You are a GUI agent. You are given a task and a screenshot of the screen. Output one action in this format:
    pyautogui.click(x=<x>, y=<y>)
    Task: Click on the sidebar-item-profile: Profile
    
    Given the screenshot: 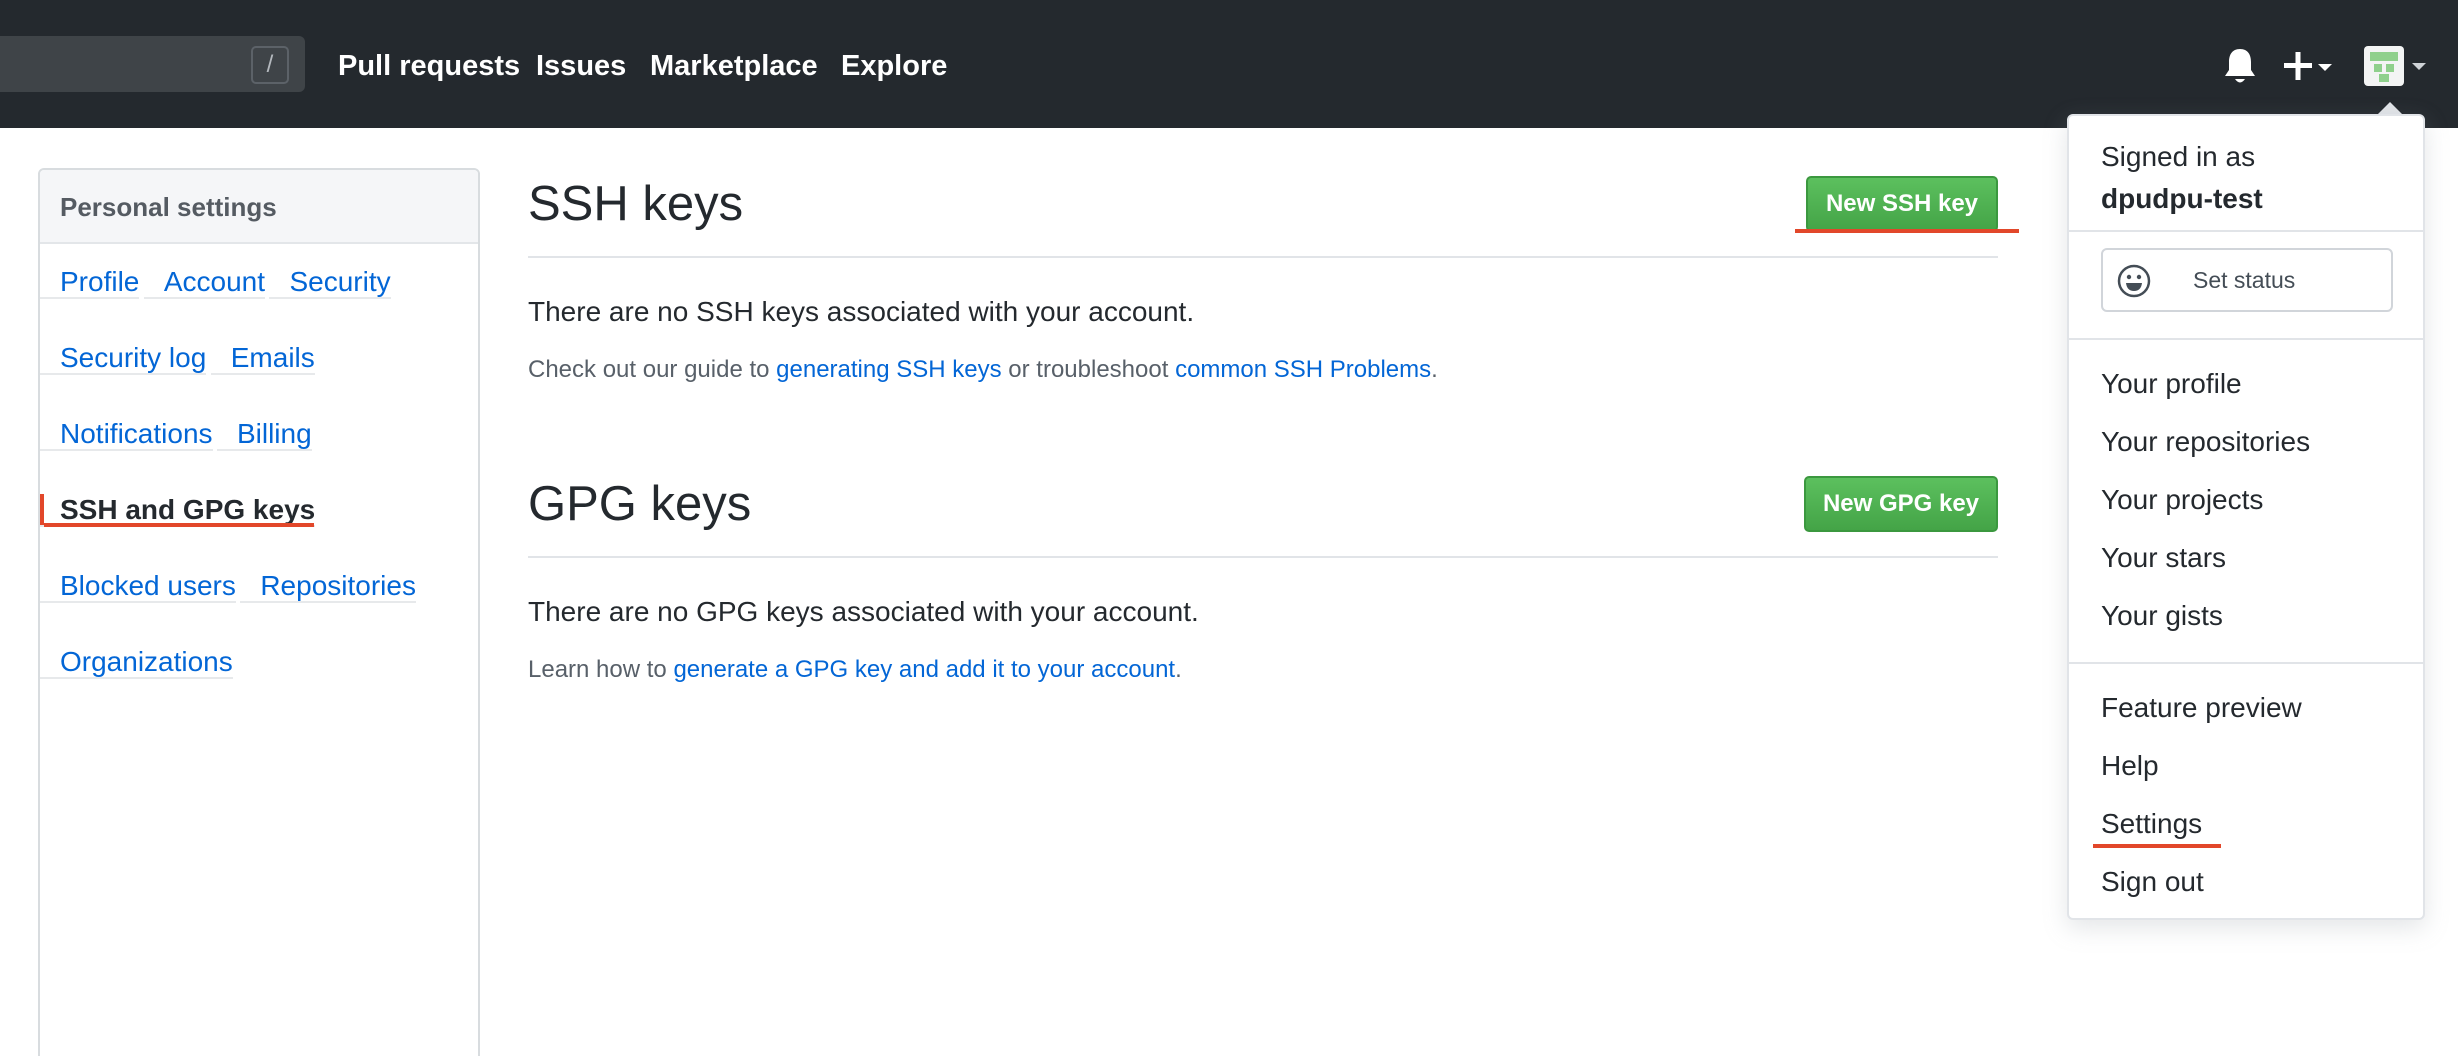 What is the action you would take?
    pyautogui.click(x=90, y=282)
    